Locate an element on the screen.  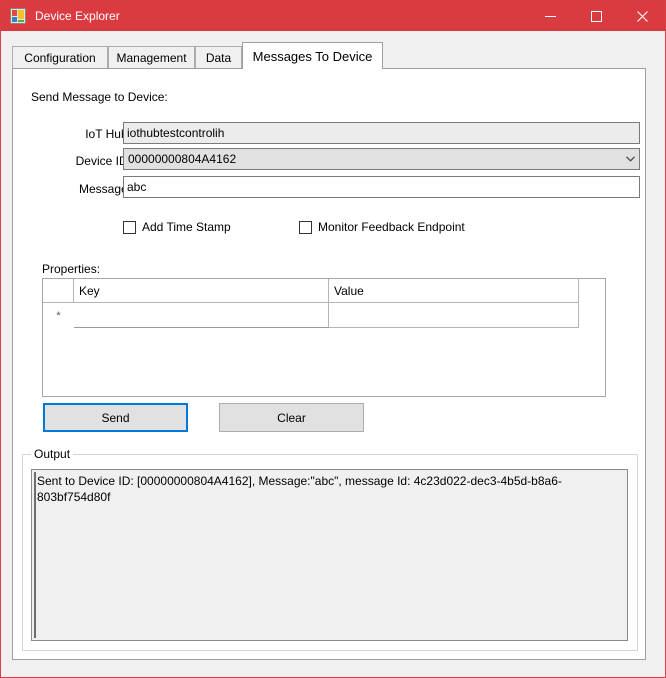
send-button: Send is located at coordinates (115, 417).